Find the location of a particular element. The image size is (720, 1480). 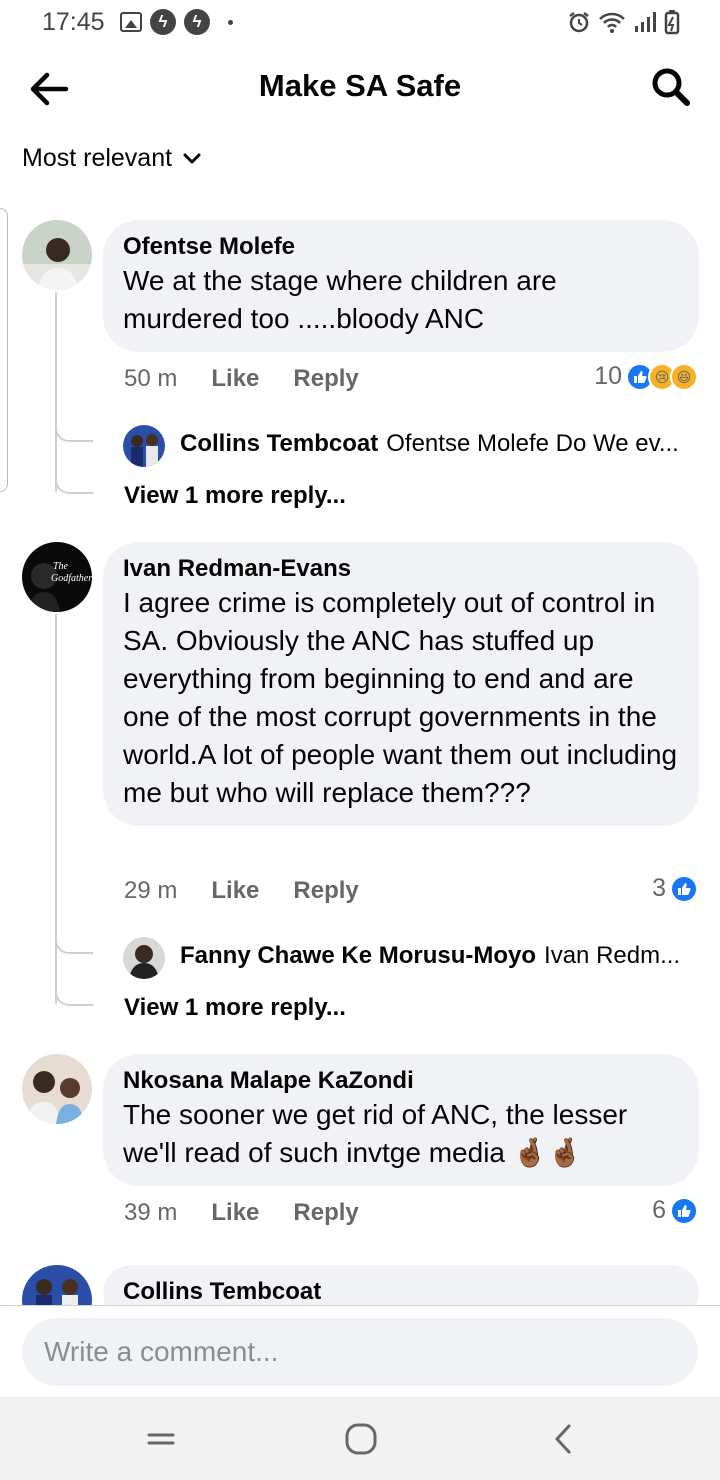

home-icon is located at coordinates (361, 1439).